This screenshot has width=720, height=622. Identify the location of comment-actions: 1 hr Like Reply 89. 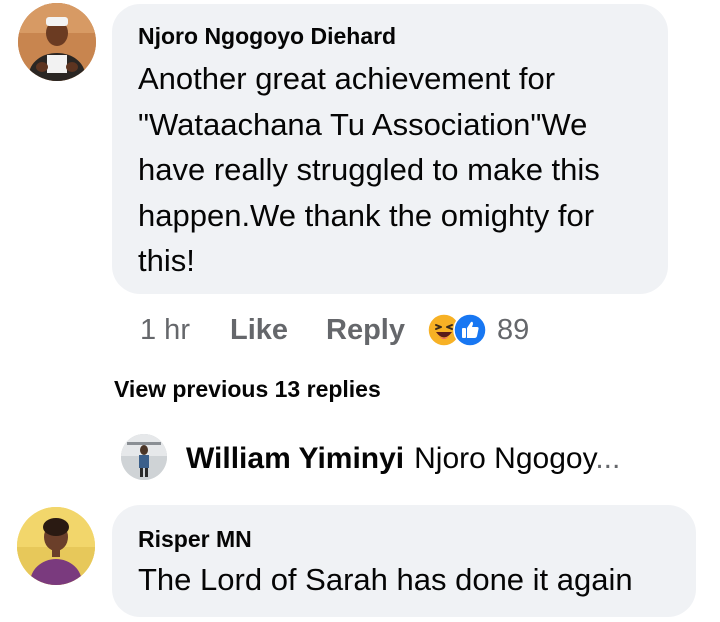
(334, 330).